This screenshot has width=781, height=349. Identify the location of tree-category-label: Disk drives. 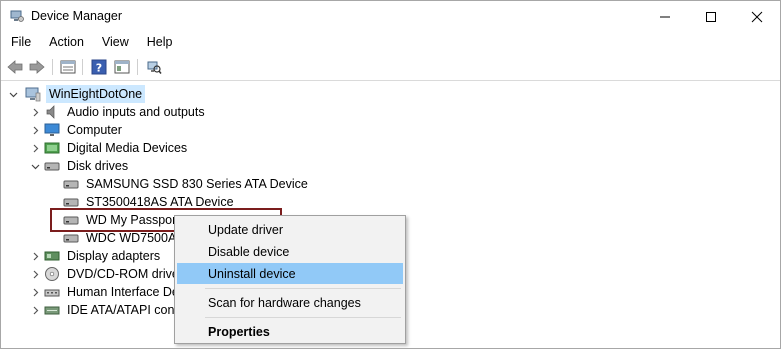
(98, 166).